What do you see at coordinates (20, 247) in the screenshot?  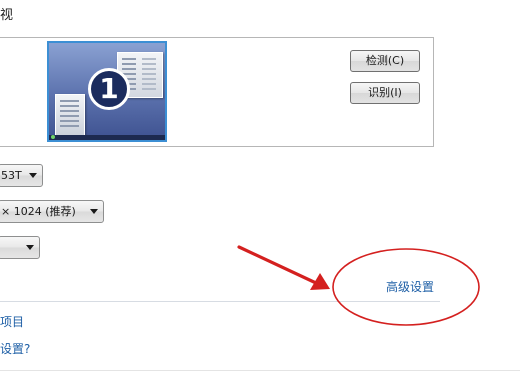 I see `orientation-select` at bounding box center [20, 247].